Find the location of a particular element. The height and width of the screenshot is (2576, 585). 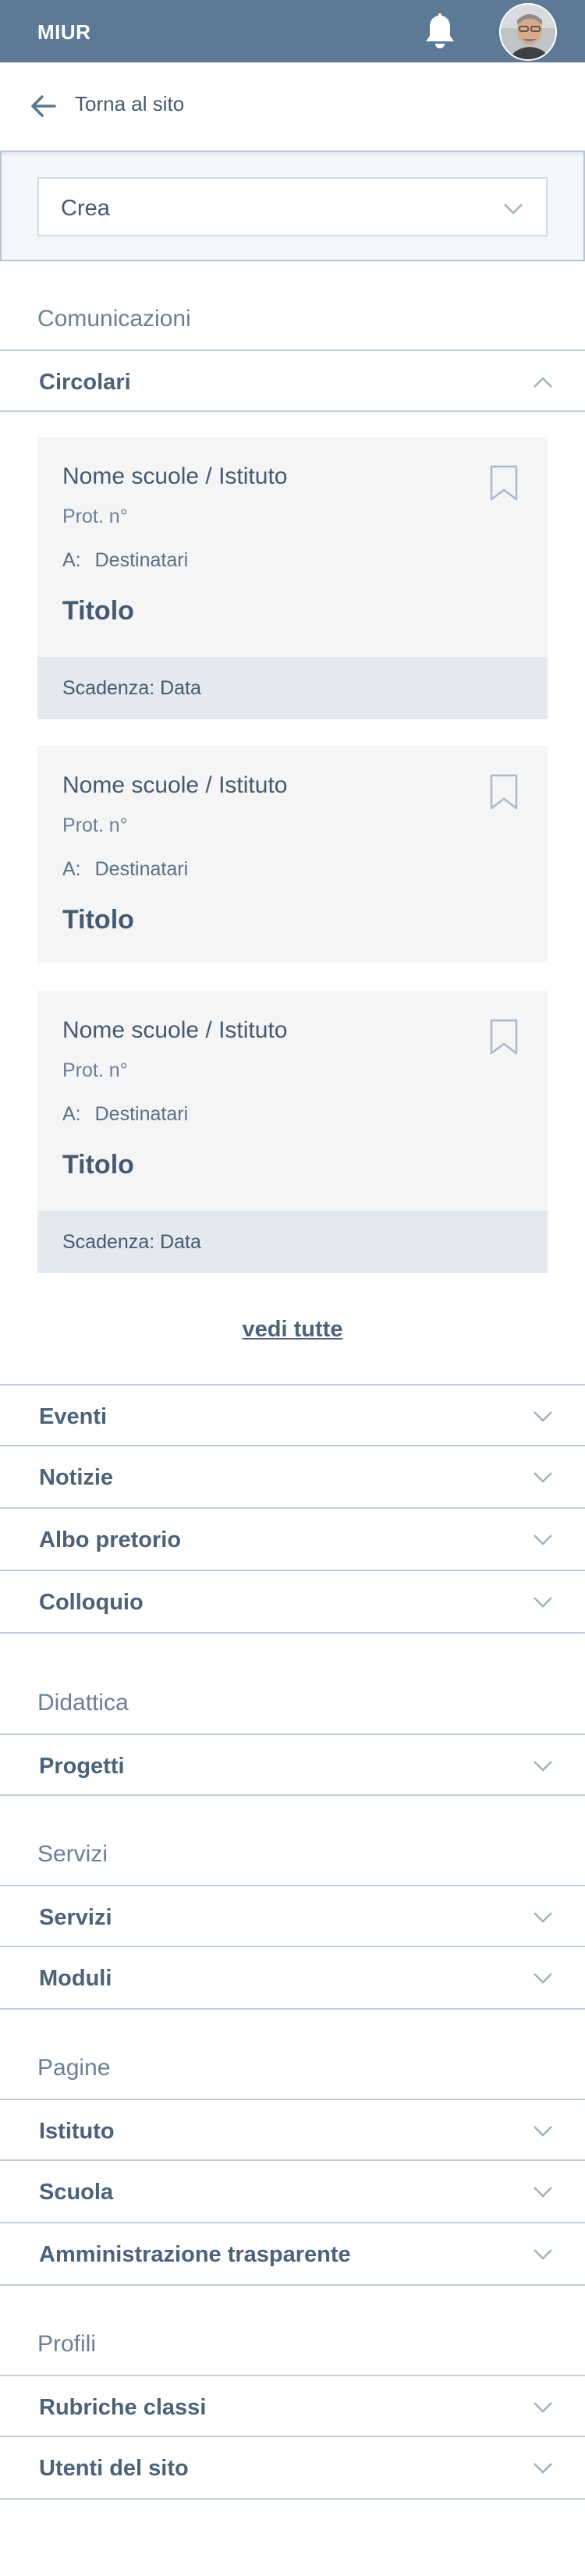

accordion-label: Utenti del sito is located at coordinates (114, 2468).